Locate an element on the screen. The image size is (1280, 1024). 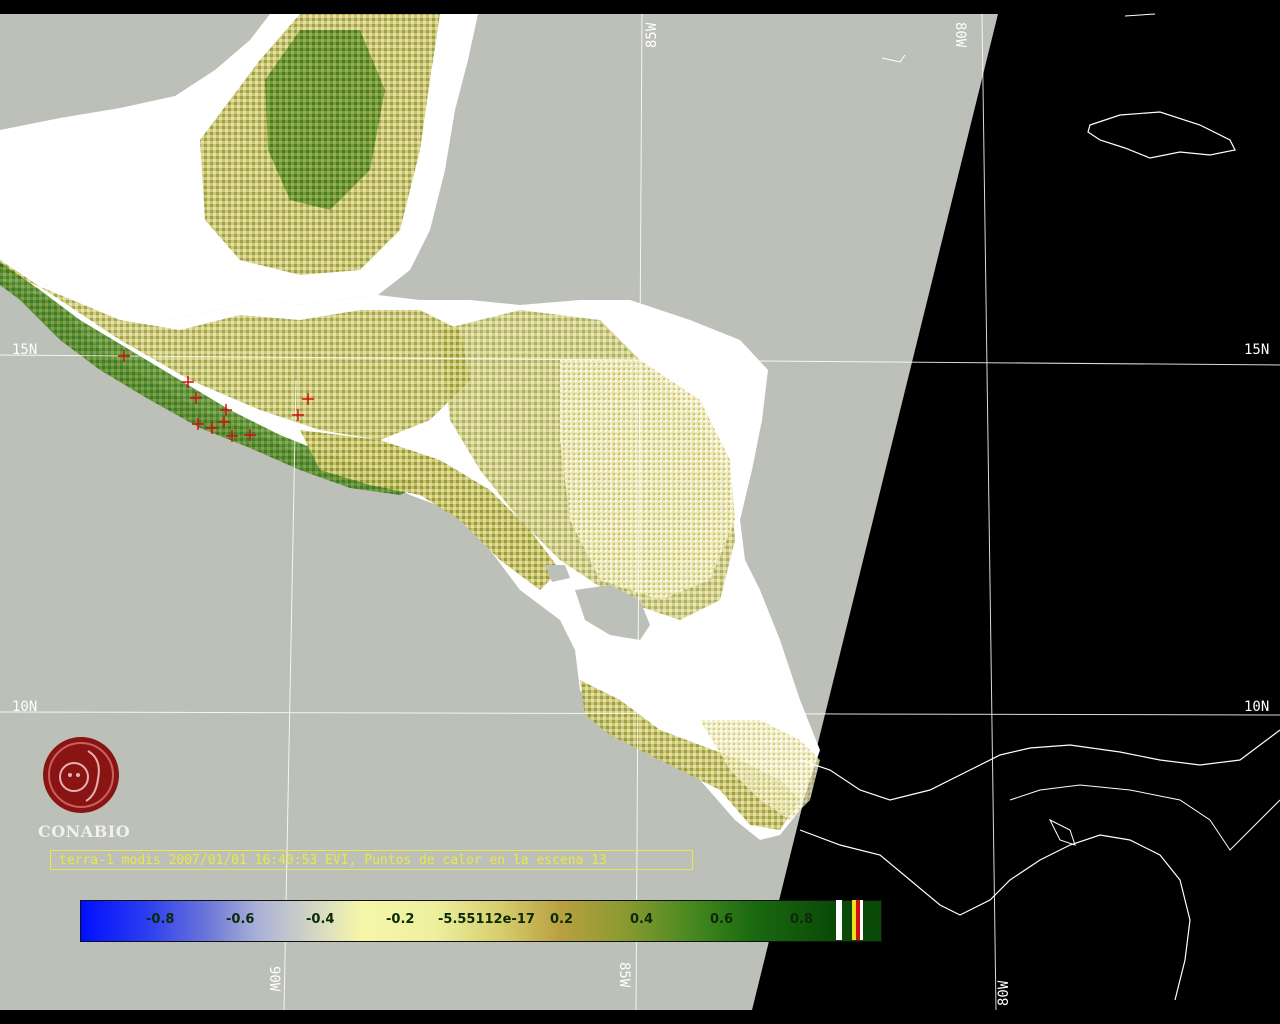
logo-text: CONABIO is located at coordinates (84, 831).